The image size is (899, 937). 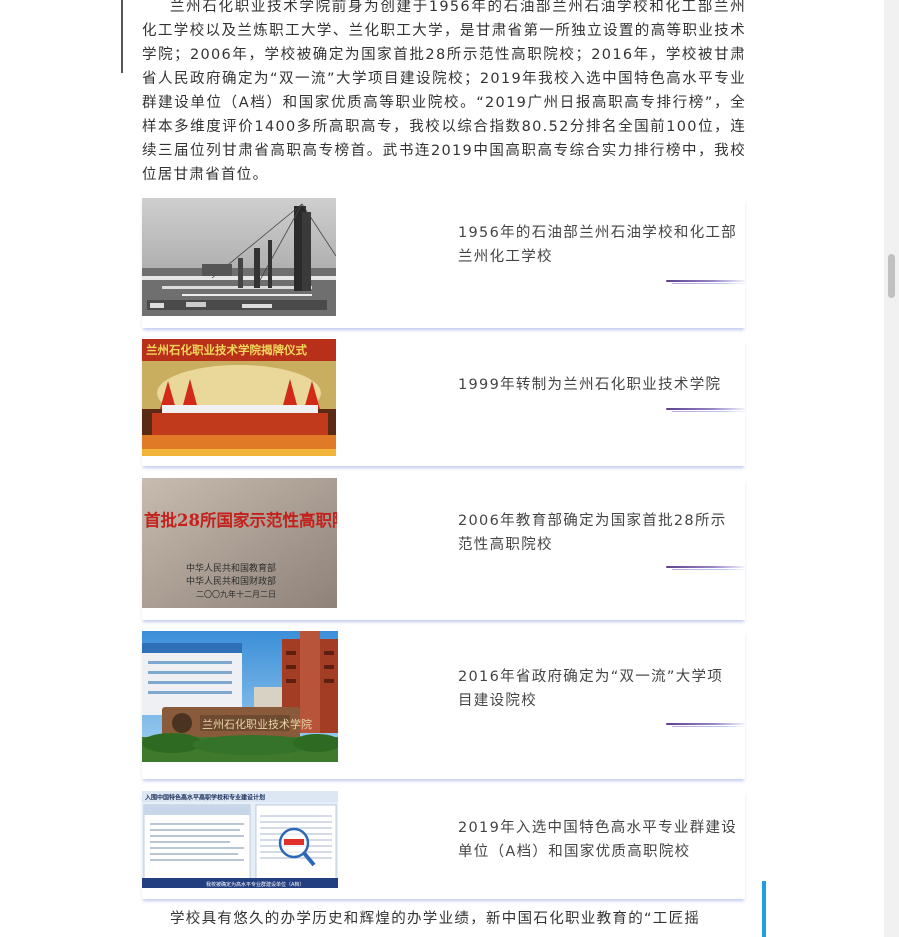 I want to click on photo-1999-ceremony: 兰州石化职业技术学院揭牌仪式, so click(x=239, y=397).